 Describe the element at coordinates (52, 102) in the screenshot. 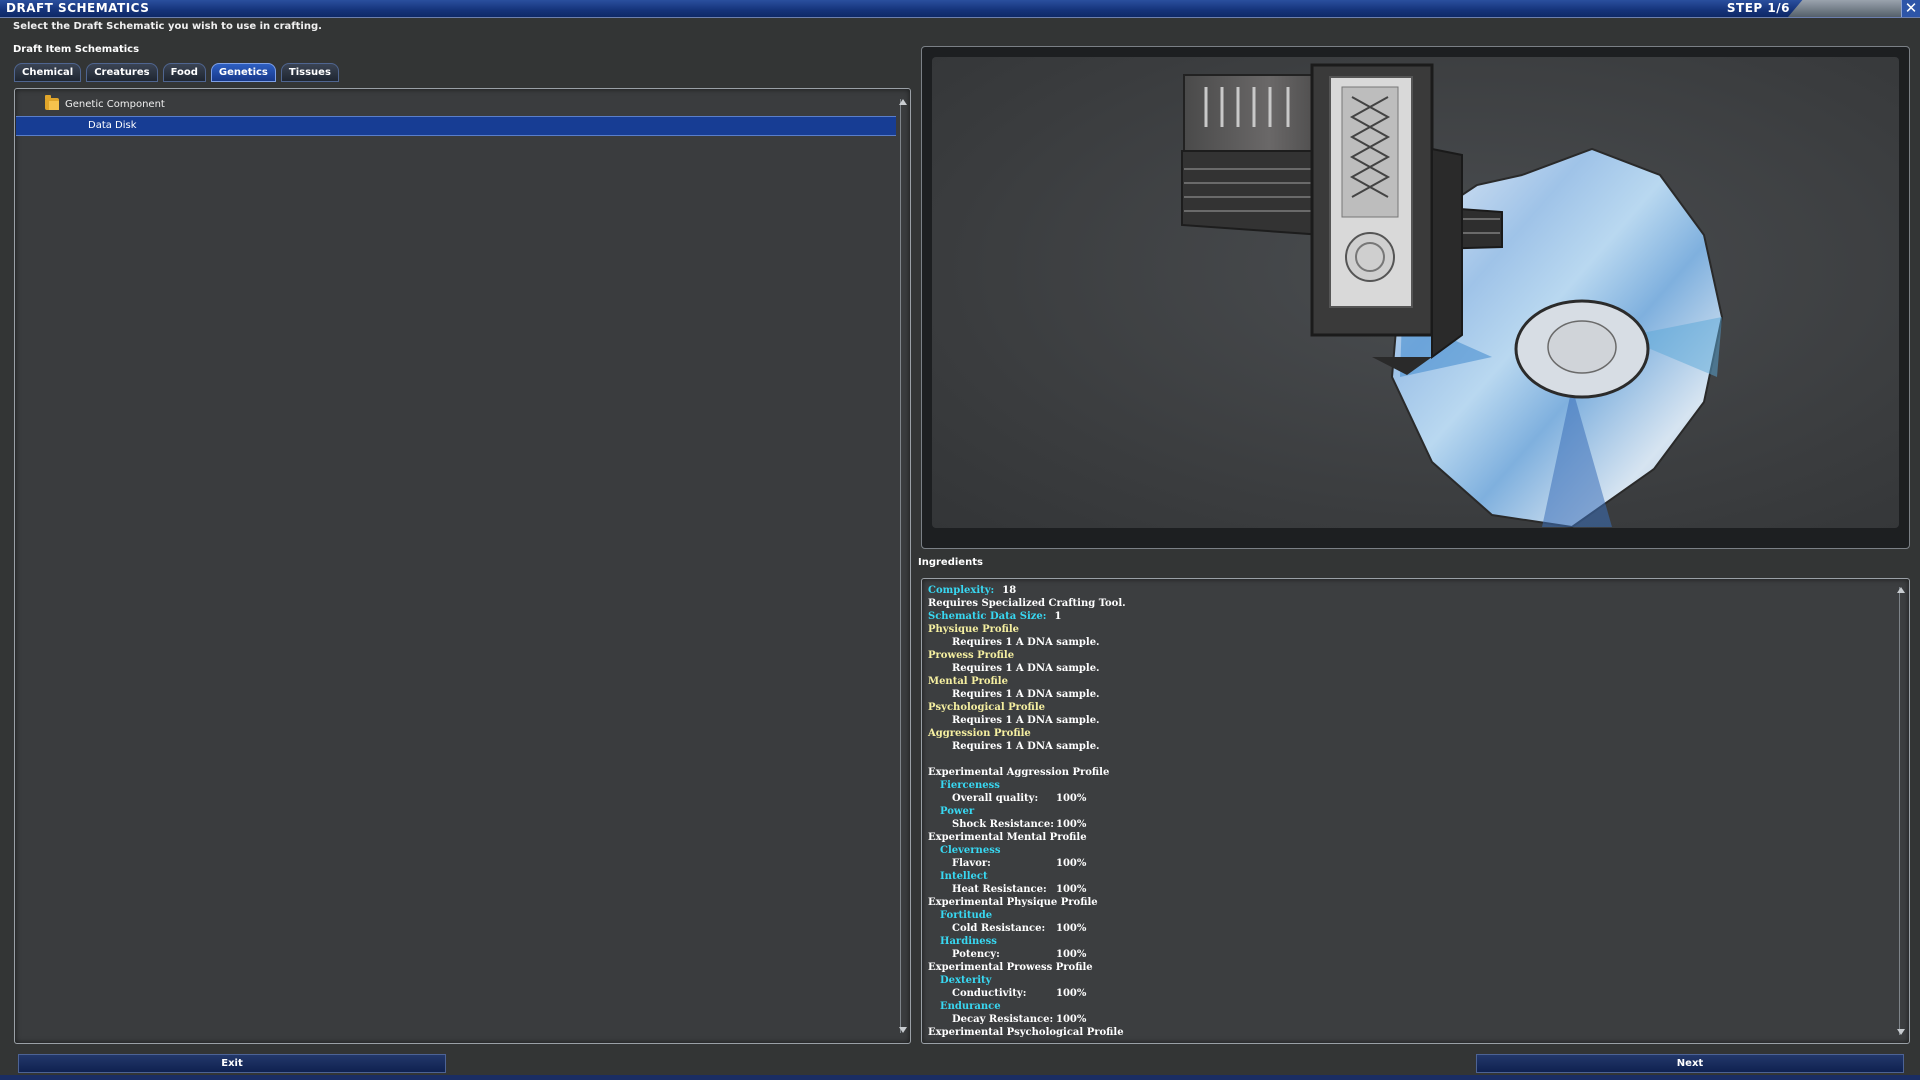

I see `folder-icon` at that location.